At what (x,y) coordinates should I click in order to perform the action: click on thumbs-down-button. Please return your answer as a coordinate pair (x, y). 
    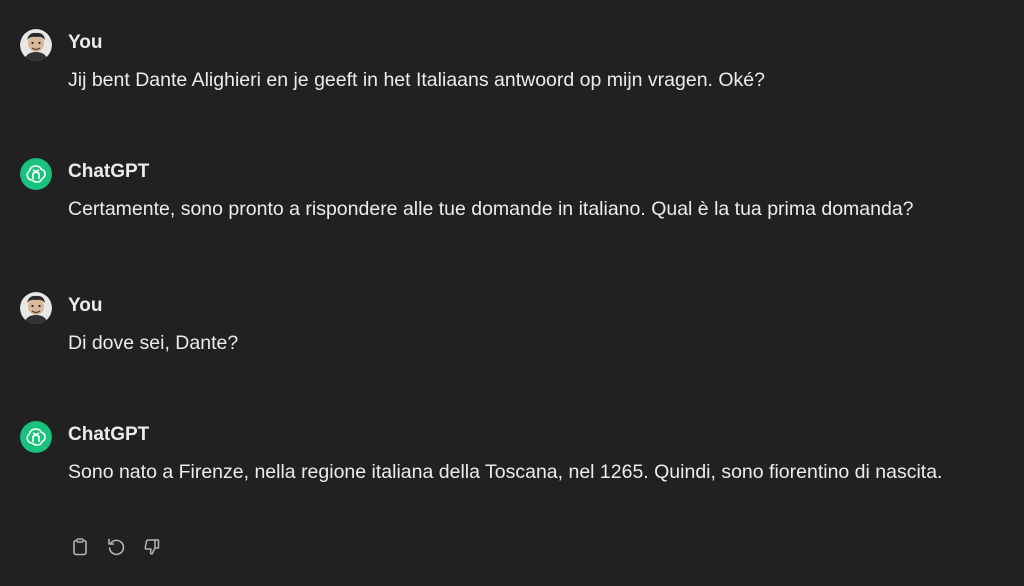
    Looking at the image, I should click on (152, 547).